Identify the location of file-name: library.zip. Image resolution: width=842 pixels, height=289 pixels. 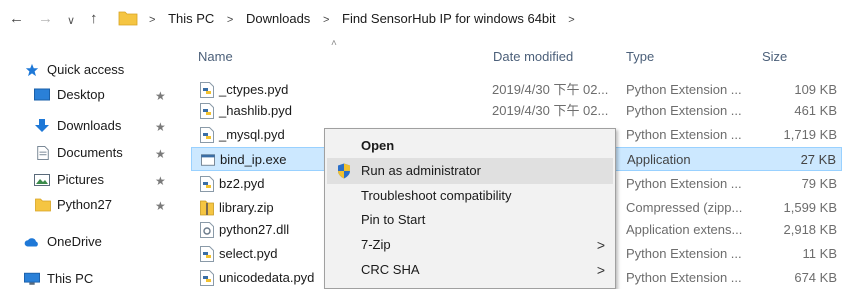
(246, 207).